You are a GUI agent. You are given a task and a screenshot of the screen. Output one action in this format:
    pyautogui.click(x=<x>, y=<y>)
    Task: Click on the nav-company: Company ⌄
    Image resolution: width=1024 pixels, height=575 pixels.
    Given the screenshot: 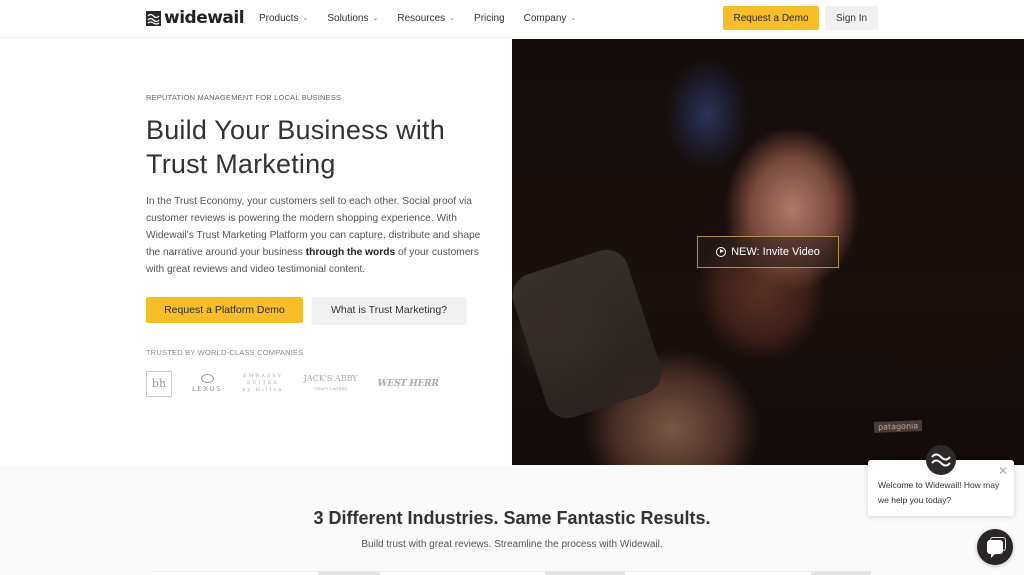 What is the action you would take?
    pyautogui.click(x=550, y=18)
    